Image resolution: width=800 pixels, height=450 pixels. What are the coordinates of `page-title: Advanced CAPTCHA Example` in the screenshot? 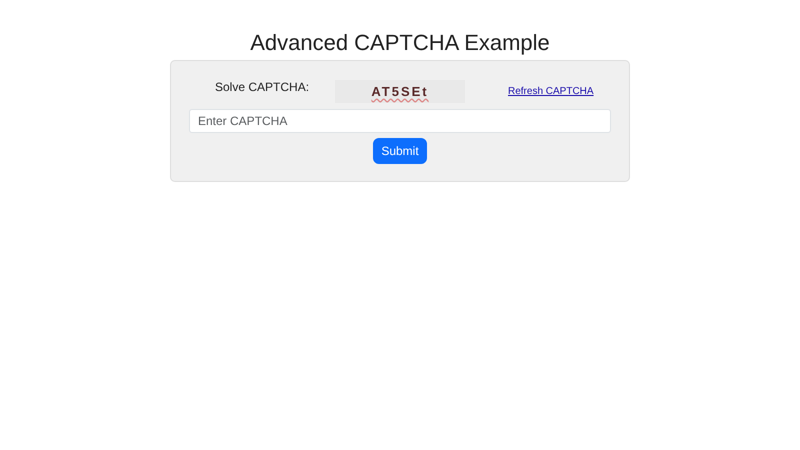 It's located at (400, 43).